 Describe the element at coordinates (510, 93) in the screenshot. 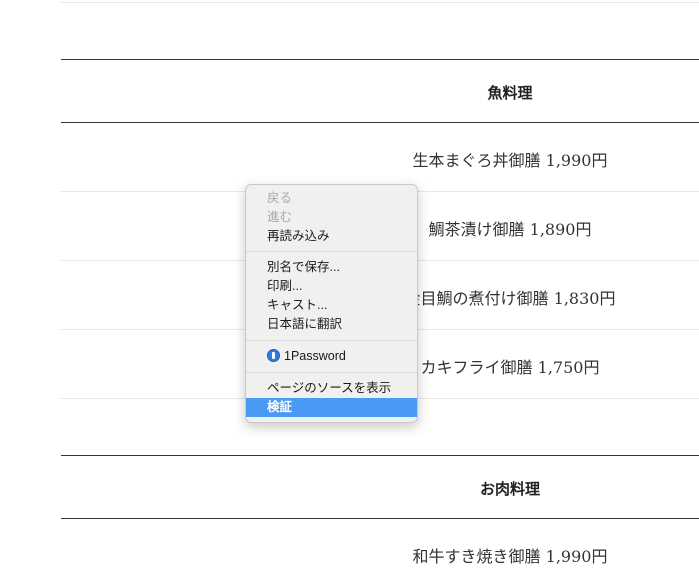

I see `section-title-fish: 魚料理` at that location.